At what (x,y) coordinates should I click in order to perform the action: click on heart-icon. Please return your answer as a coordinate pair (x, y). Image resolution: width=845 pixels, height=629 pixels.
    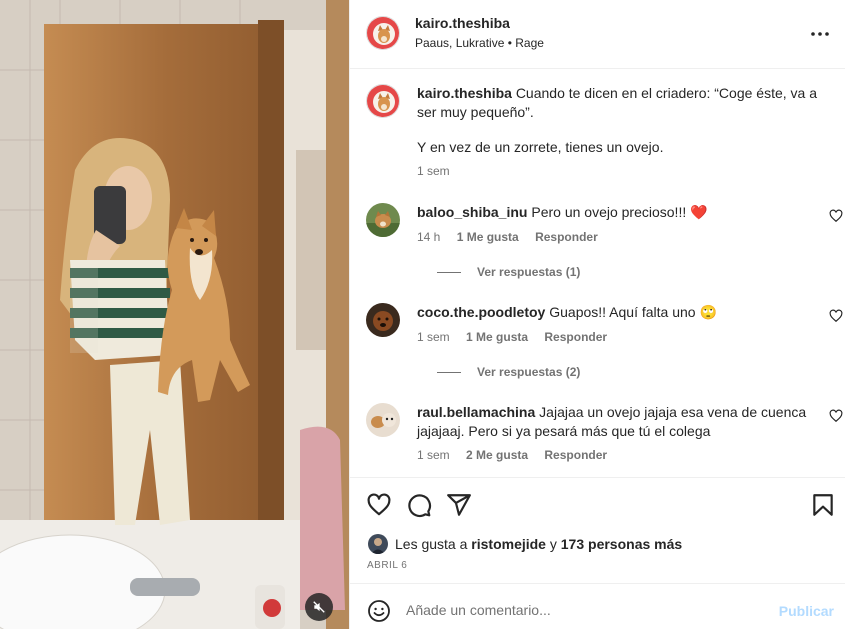
    Looking at the image, I should click on (379, 505).